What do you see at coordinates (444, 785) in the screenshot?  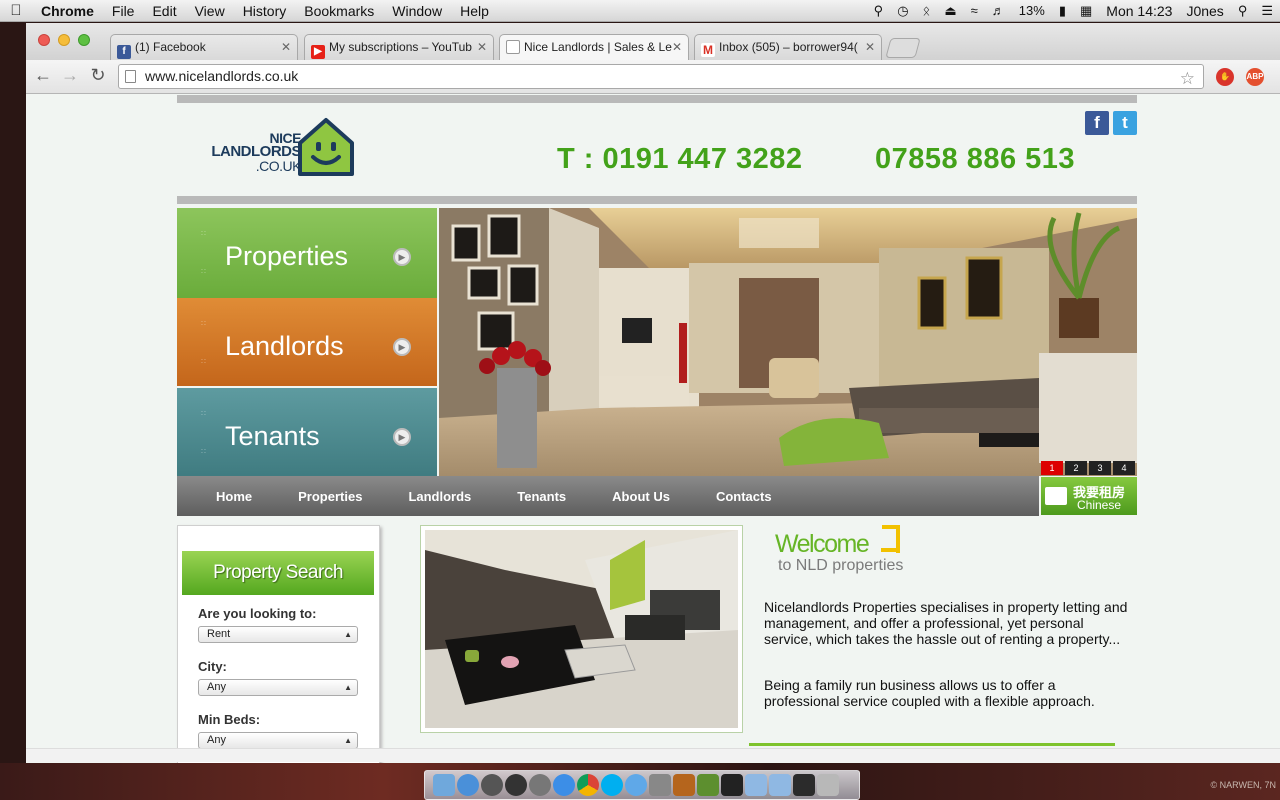 I see `finder-icon` at bounding box center [444, 785].